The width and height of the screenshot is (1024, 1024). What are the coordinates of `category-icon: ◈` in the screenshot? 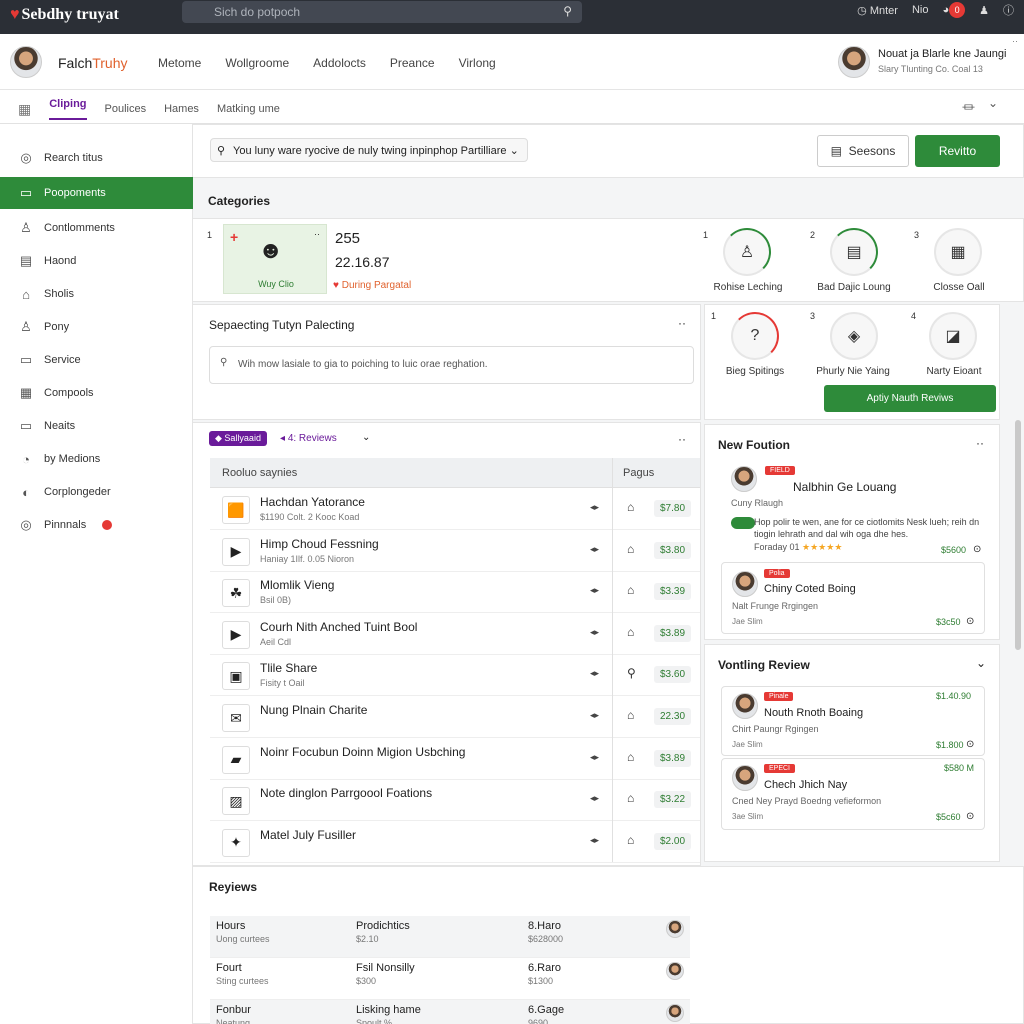 It's located at (854, 336).